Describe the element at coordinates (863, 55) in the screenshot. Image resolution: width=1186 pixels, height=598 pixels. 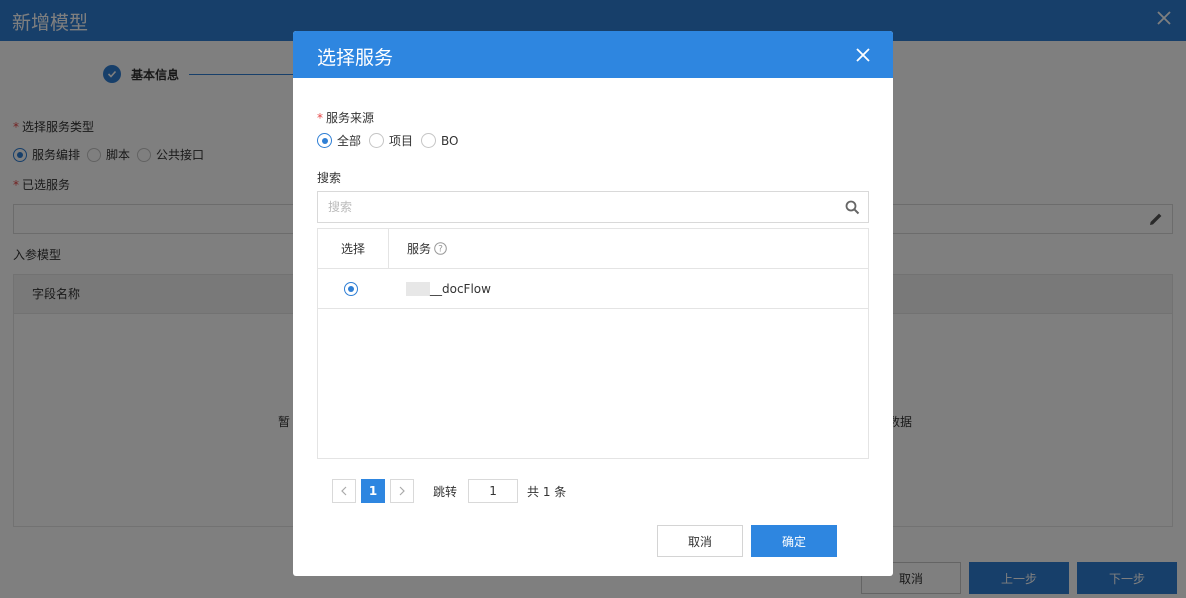
I see `close-icon` at that location.